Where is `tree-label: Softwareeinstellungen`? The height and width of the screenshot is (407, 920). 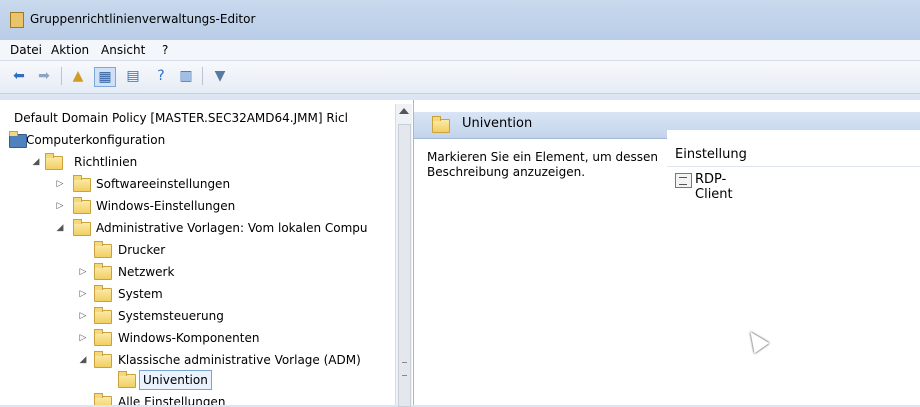
tree-label: Softwareeinstellungen is located at coordinates (163, 184).